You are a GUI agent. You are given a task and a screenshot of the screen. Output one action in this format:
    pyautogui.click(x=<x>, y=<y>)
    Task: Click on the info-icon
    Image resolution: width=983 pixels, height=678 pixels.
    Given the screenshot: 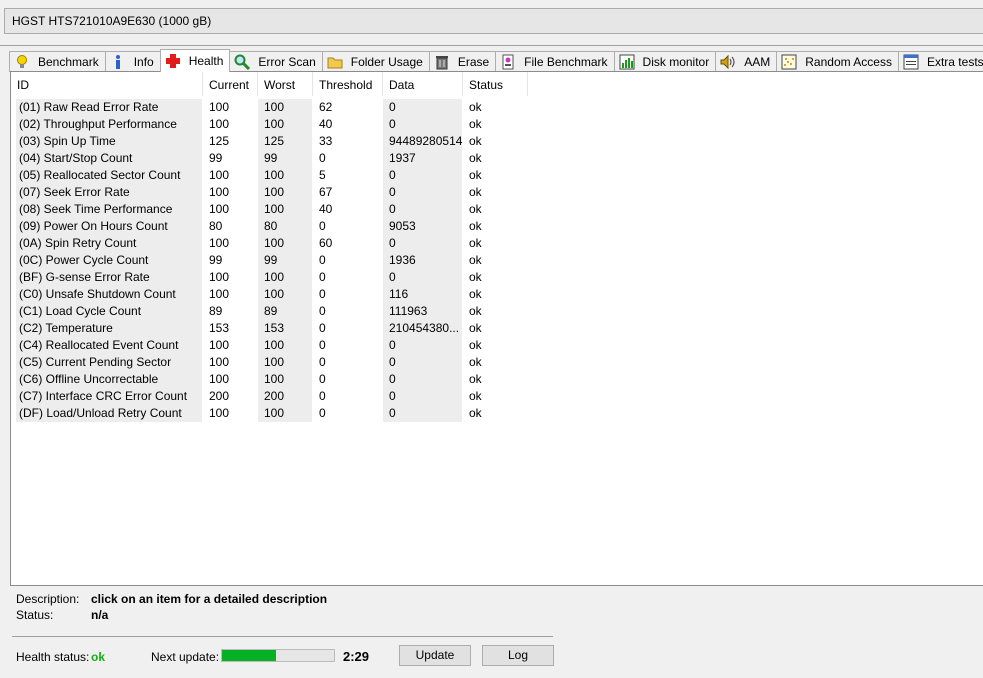 What is the action you would take?
    pyautogui.click(x=118, y=62)
    